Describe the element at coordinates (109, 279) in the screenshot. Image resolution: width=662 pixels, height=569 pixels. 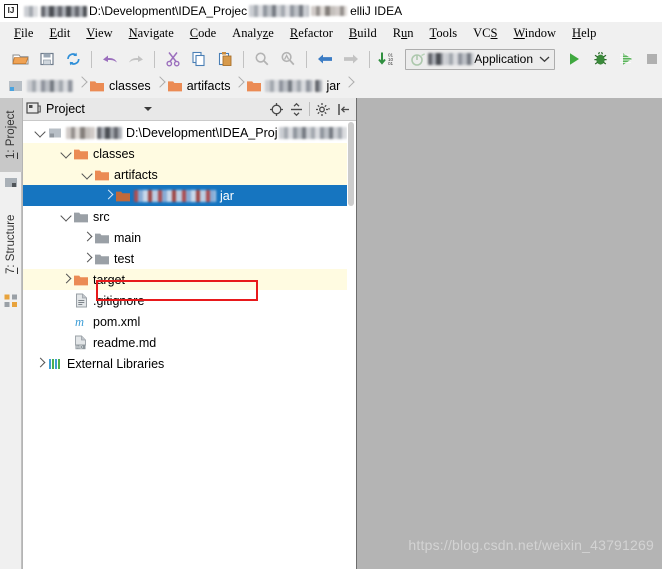
I see `tree-label: target` at that location.